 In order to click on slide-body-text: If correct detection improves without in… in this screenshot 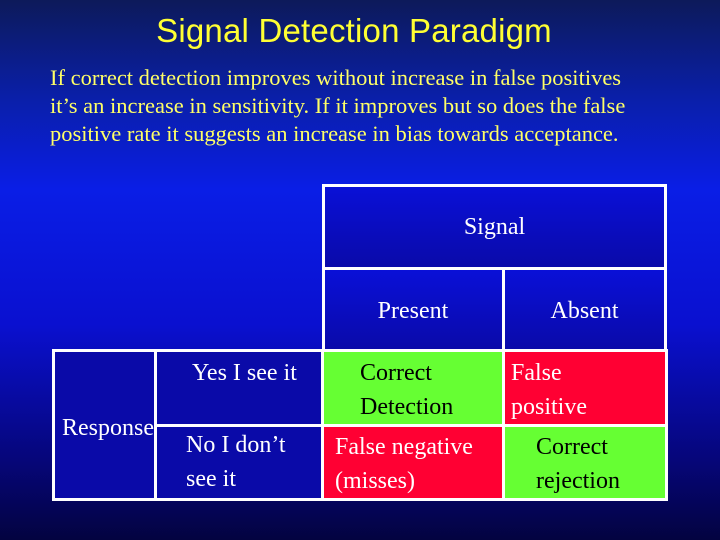, I will do `click(380, 106)`.